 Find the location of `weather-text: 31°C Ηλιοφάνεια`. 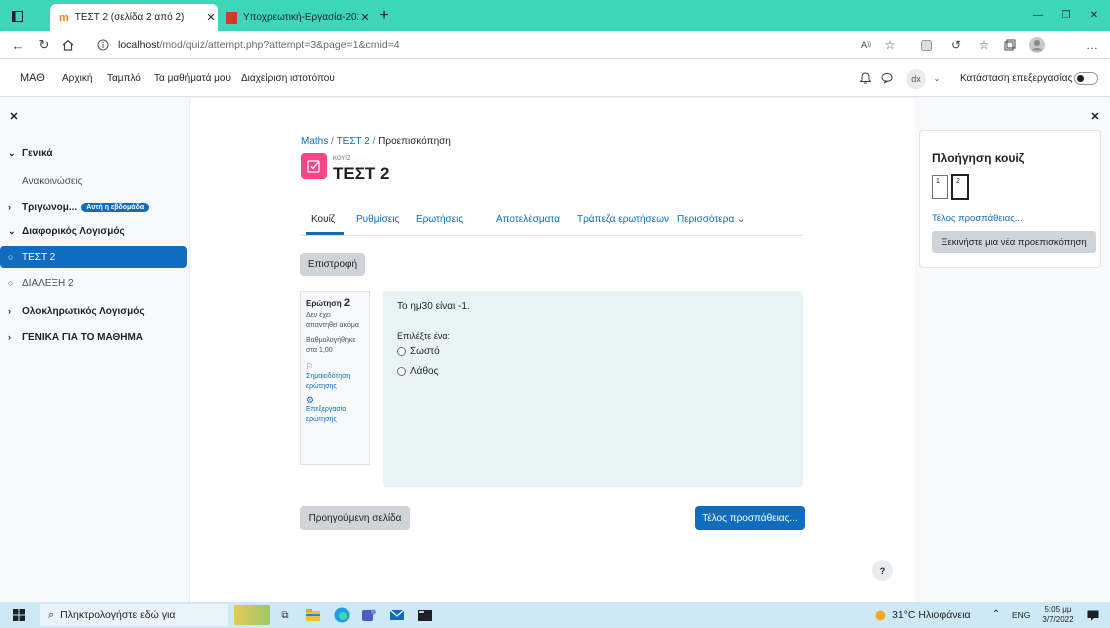

weather-text: 31°C Ηλιοφάνεια is located at coordinates (931, 615).